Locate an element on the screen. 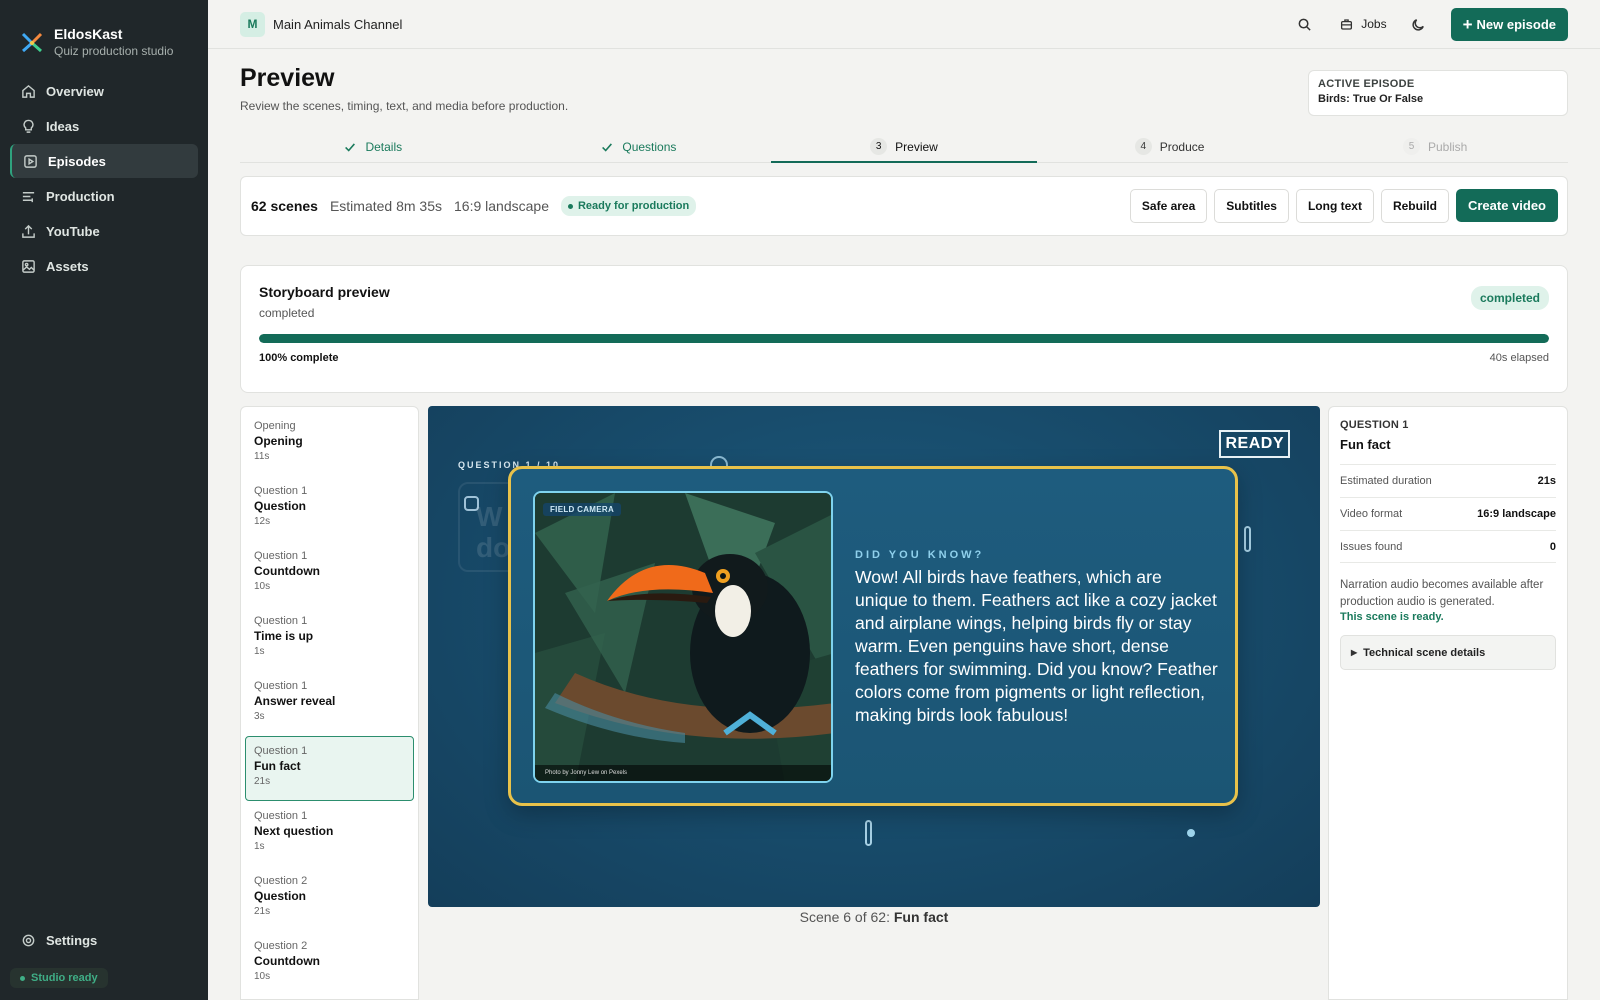  safe-area-button: Safe area is located at coordinates (1168, 206).